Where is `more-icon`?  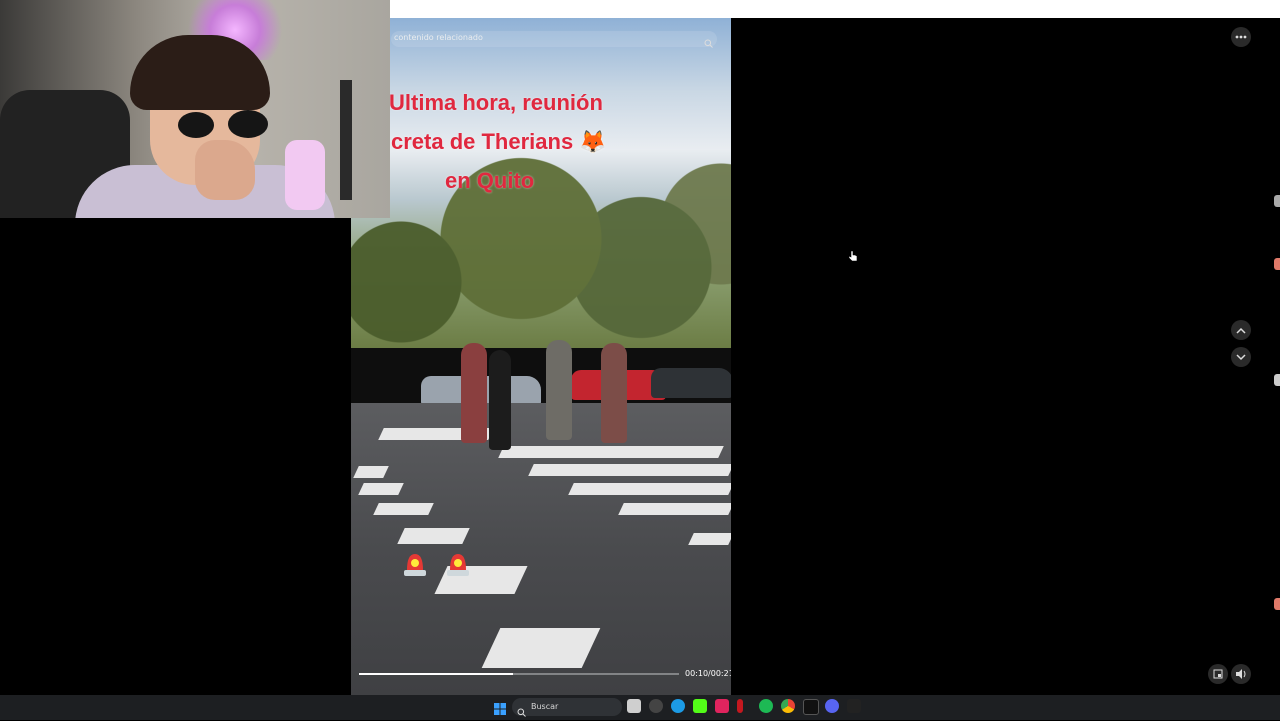 more-icon is located at coordinates (1241, 37).